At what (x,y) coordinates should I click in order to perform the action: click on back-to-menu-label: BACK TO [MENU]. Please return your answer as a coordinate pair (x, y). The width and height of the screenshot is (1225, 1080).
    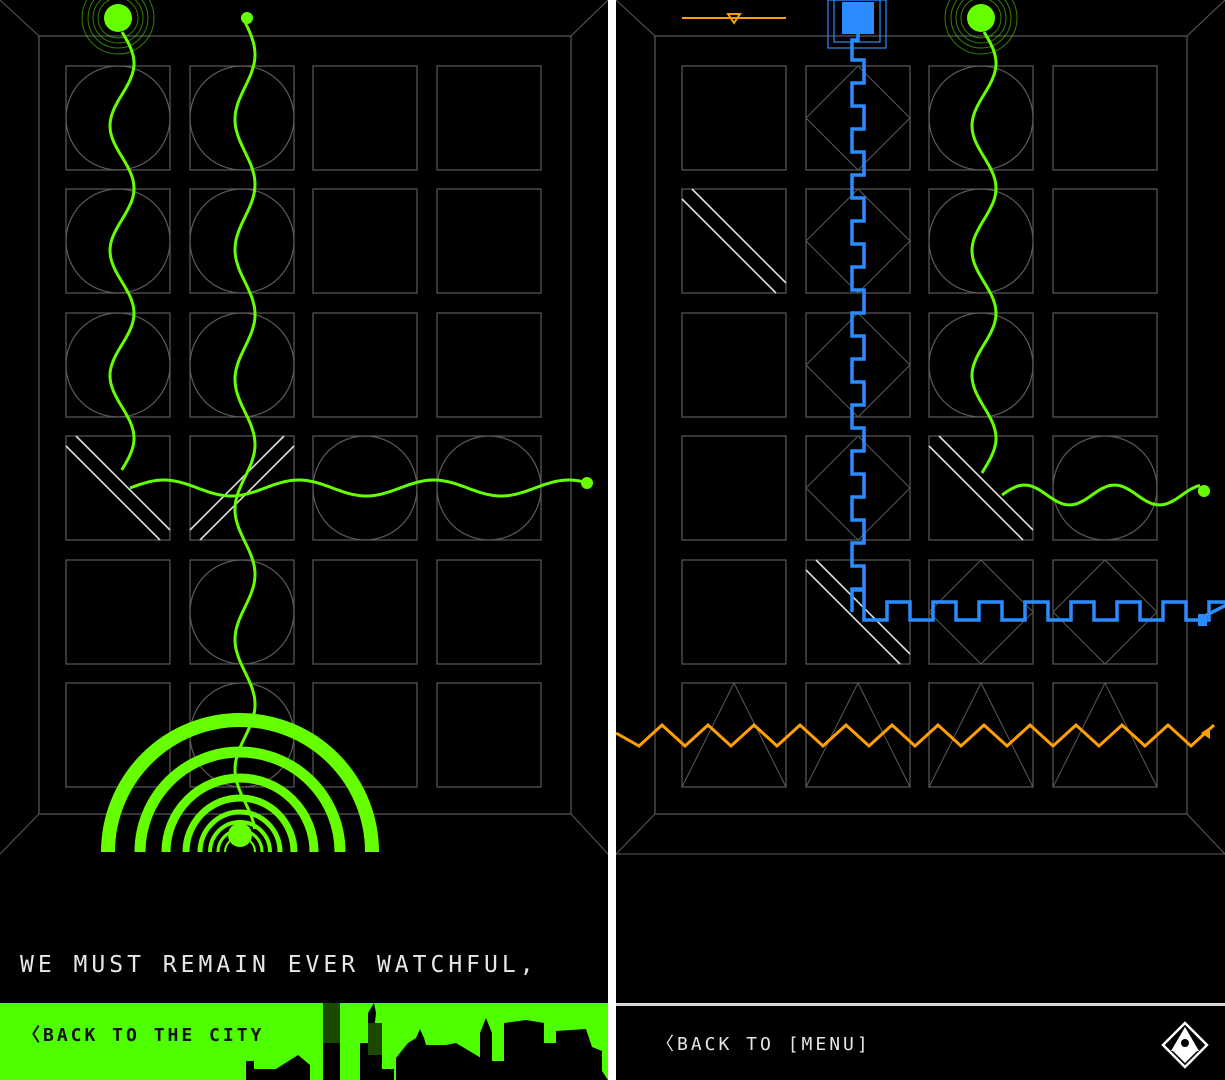
    Looking at the image, I should click on (774, 1044).